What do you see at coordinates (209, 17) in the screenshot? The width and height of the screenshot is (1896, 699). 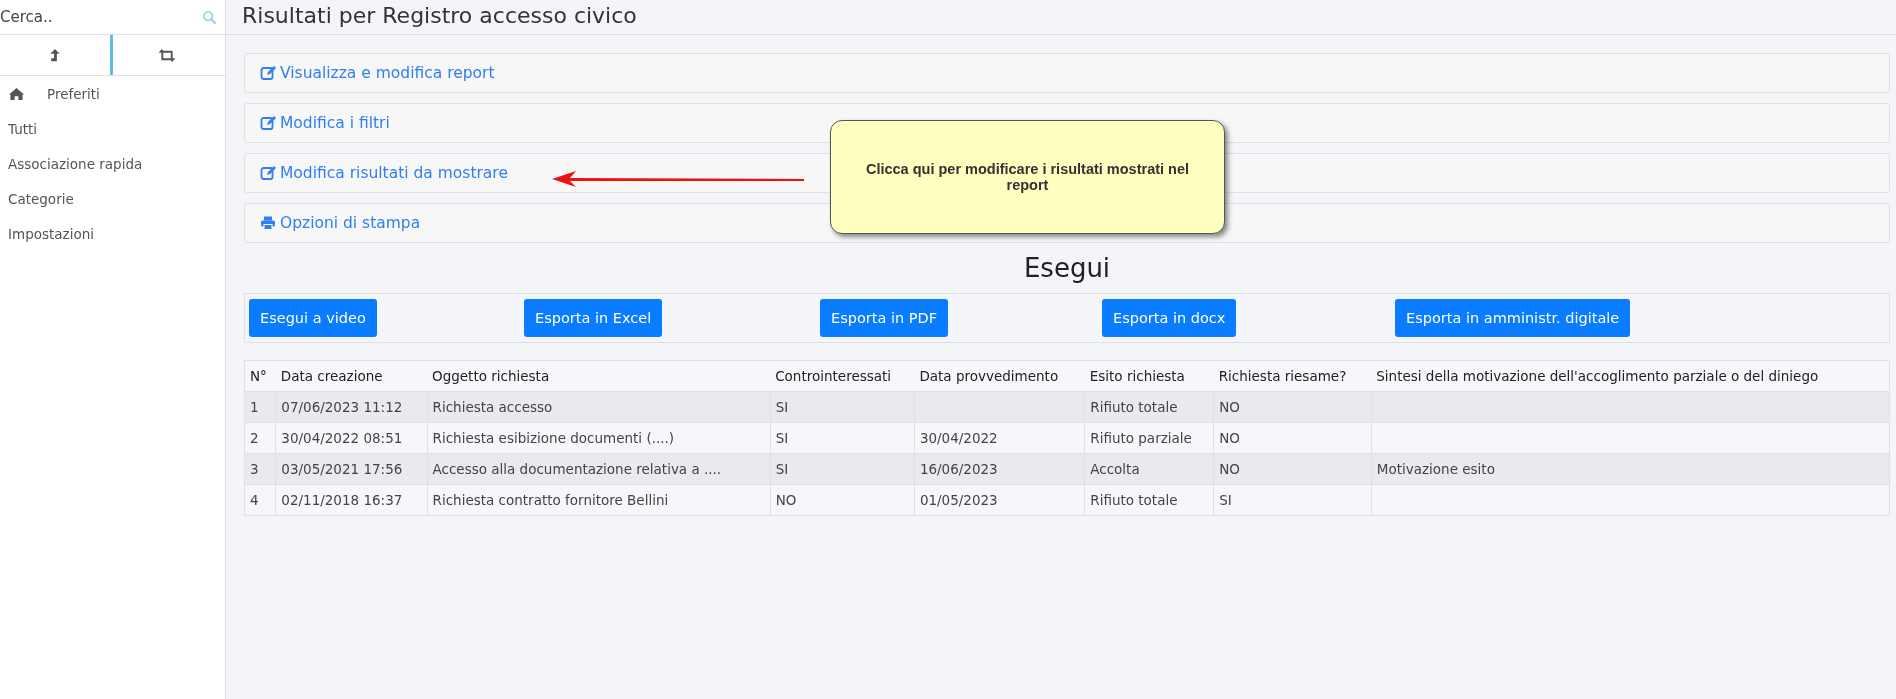 I see `search-icon` at bounding box center [209, 17].